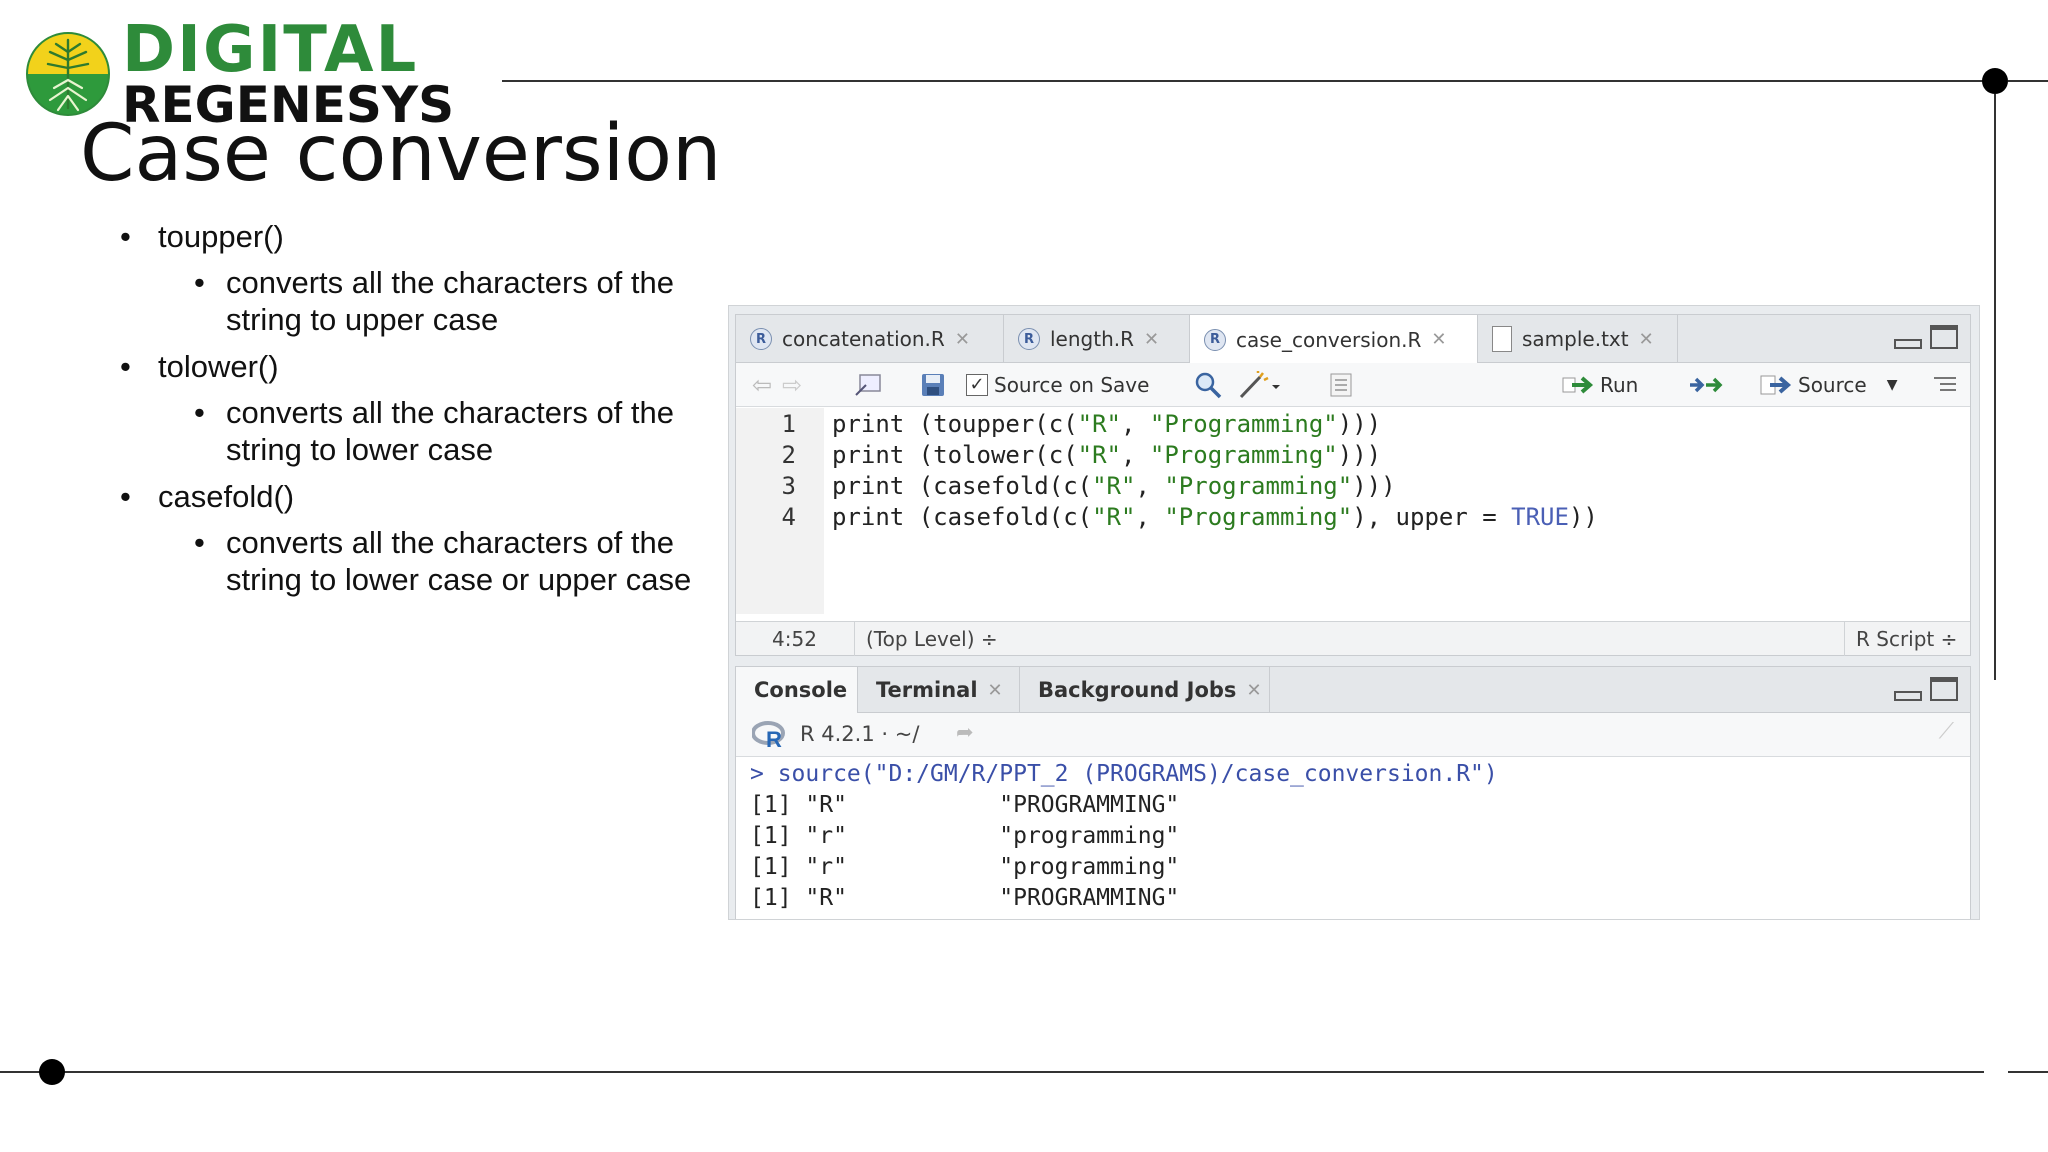 This screenshot has width=2048, height=1152. I want to click on tab-background-jobs: Background Jobs ✕, so click(1145, 690).